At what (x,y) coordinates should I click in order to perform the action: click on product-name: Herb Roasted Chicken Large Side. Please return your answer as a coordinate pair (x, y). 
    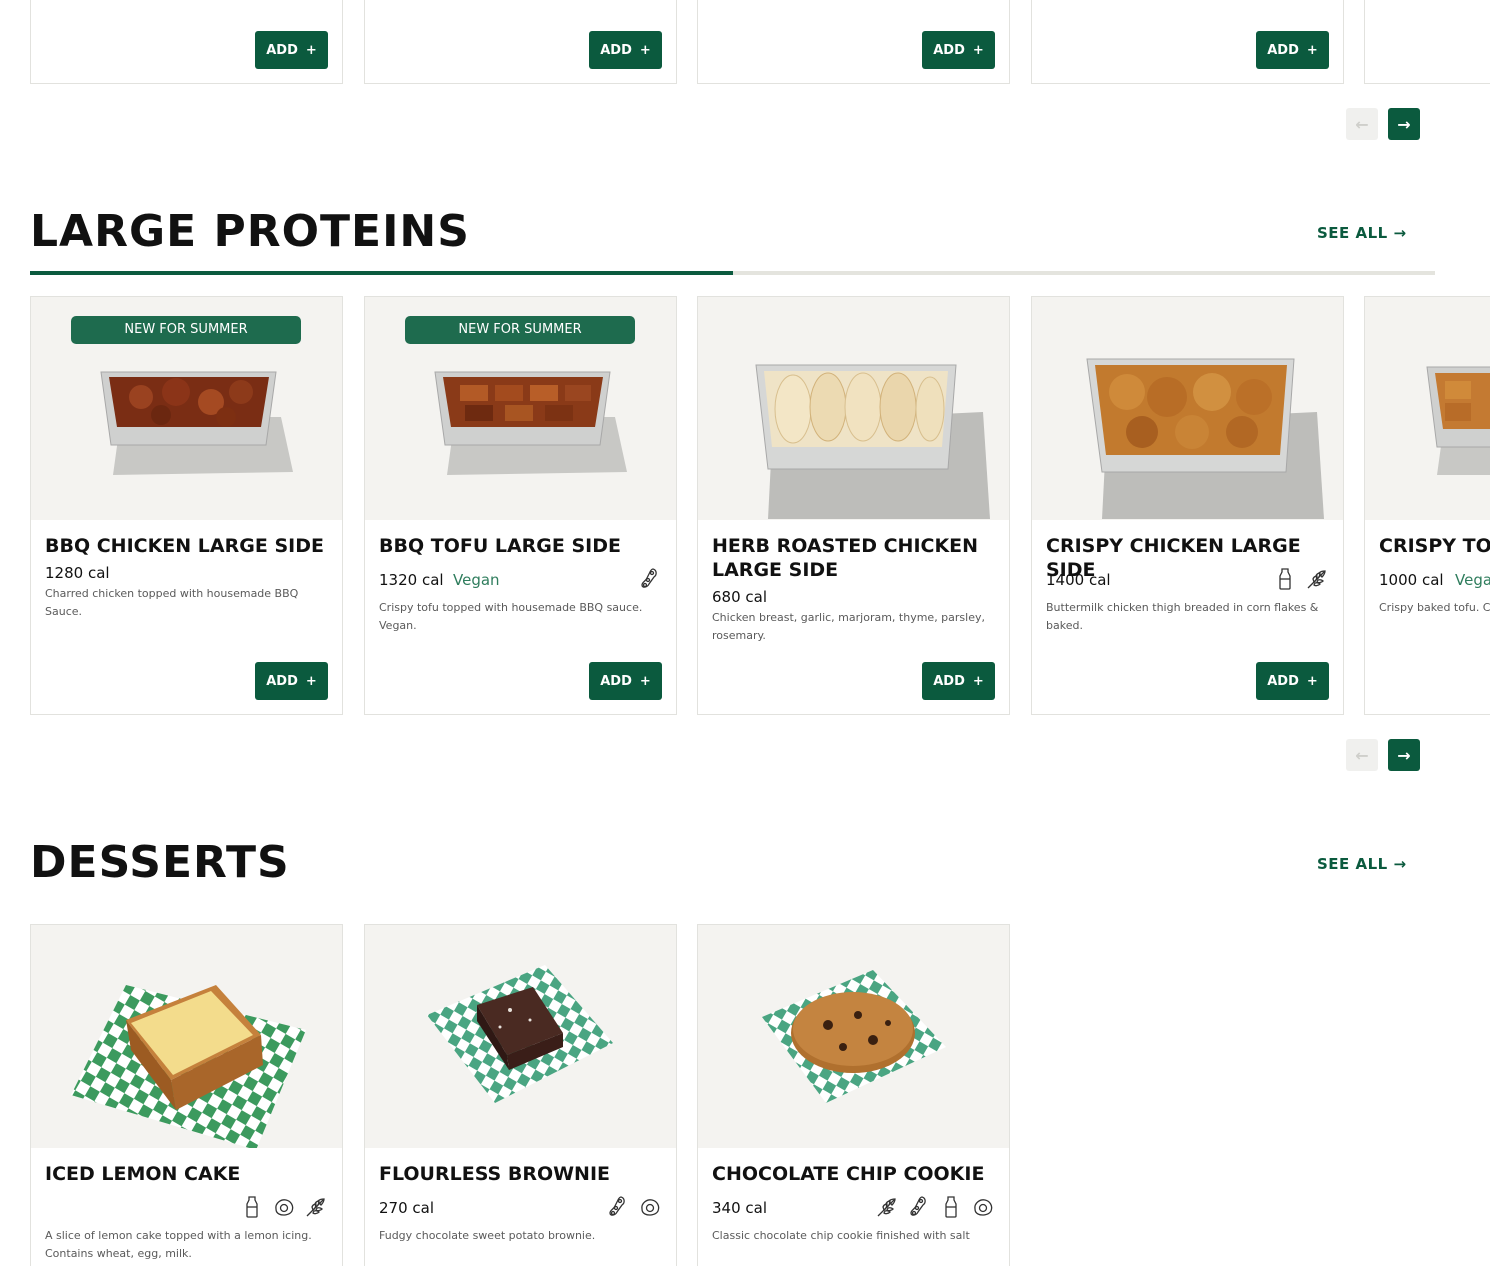
    Looking at the image, I should click on (854, 558).